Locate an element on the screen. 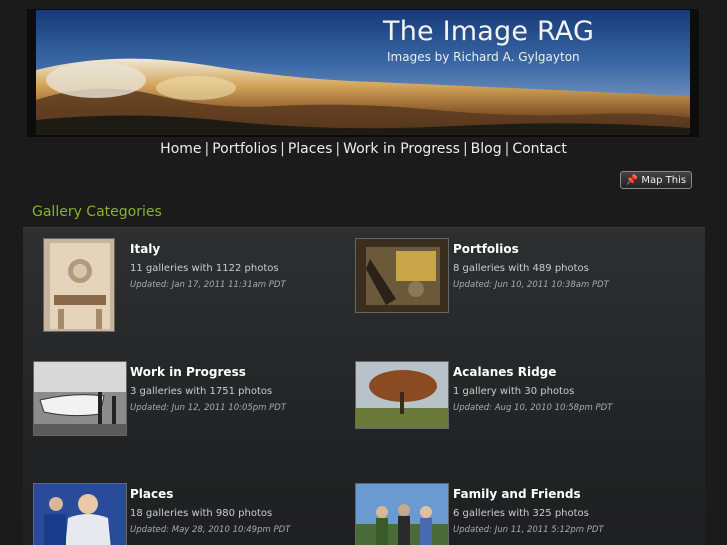  gallery-count: 11 galleries with 1122 photos is located at coordinates (204, 268).